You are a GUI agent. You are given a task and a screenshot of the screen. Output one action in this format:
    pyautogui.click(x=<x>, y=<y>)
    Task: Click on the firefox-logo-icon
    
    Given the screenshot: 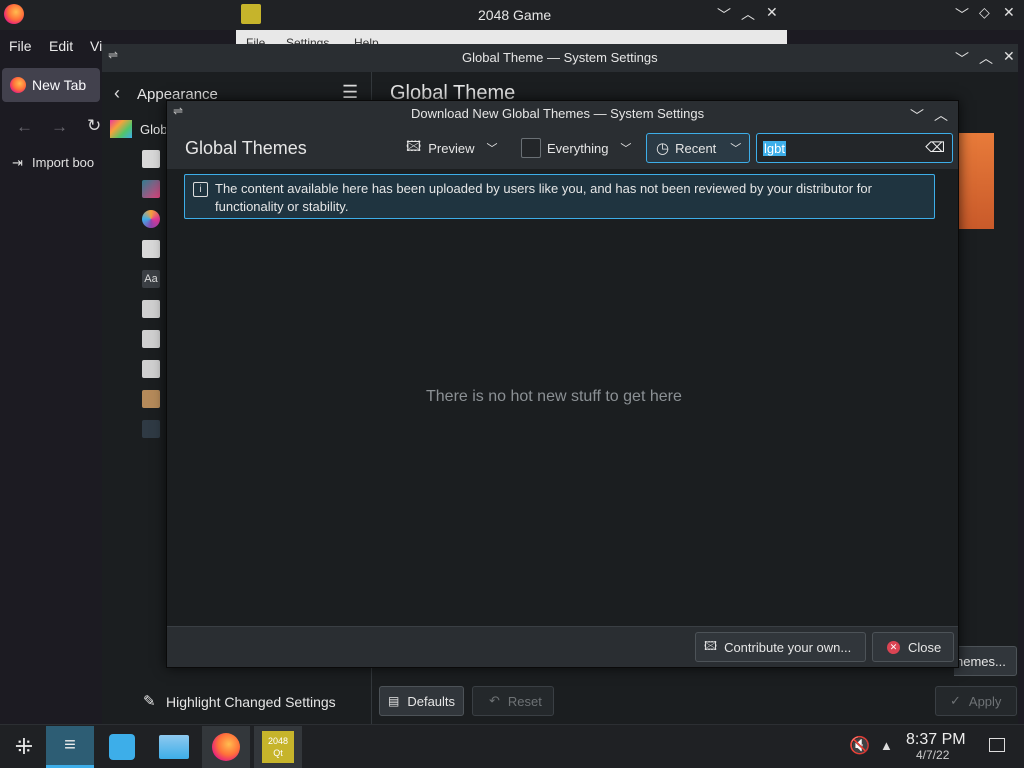 What is the action you would take?
    pyautogui.click(x=14, y=14)
    